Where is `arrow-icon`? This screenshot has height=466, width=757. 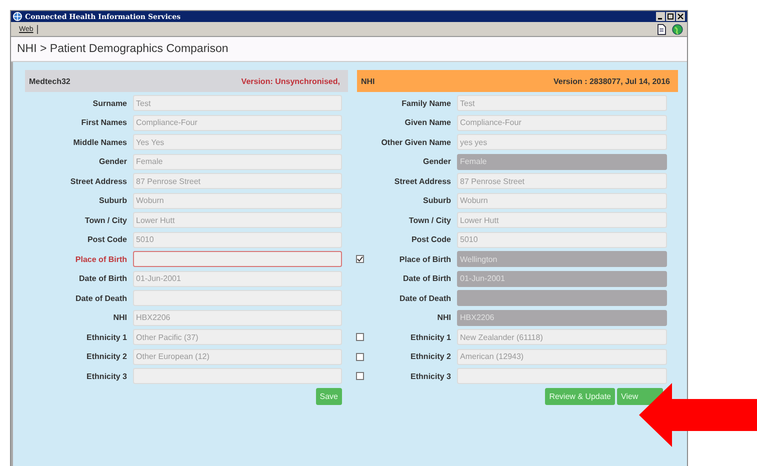 arrow-icon is located at coordinates (698, 415).